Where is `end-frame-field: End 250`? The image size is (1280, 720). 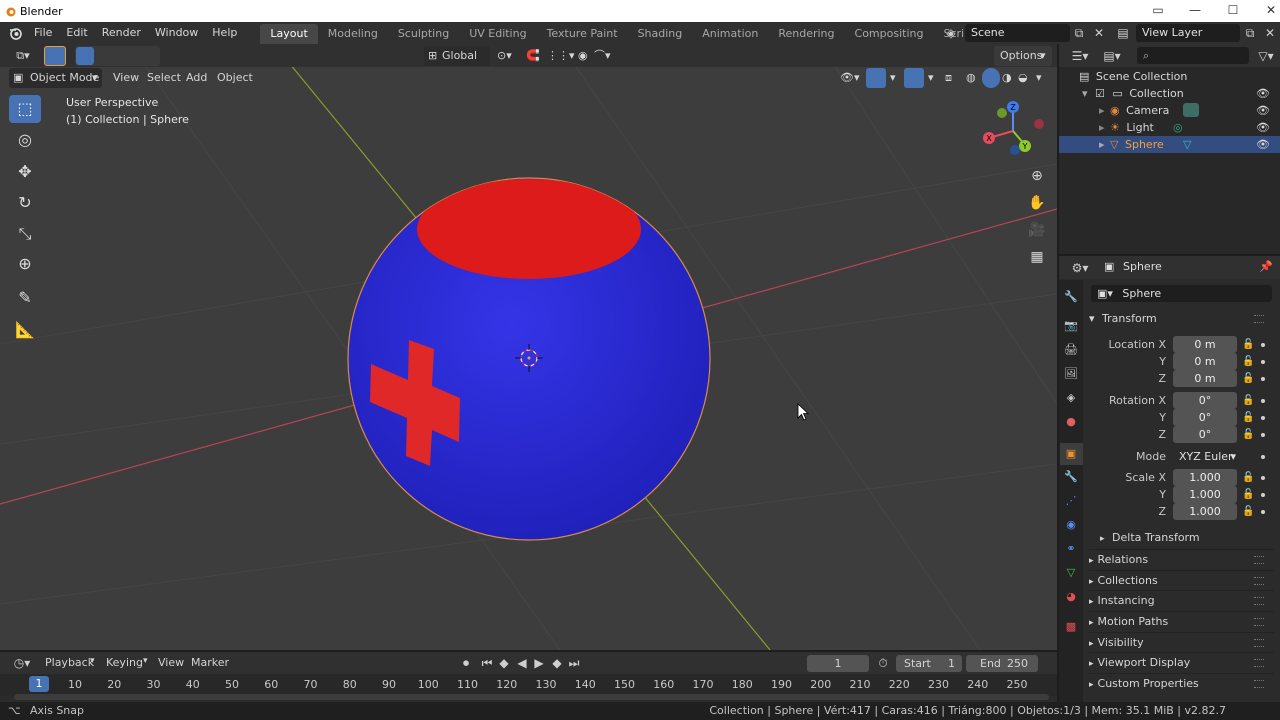 end-frame-field: End 250 is located at coordinates (1002, 663).